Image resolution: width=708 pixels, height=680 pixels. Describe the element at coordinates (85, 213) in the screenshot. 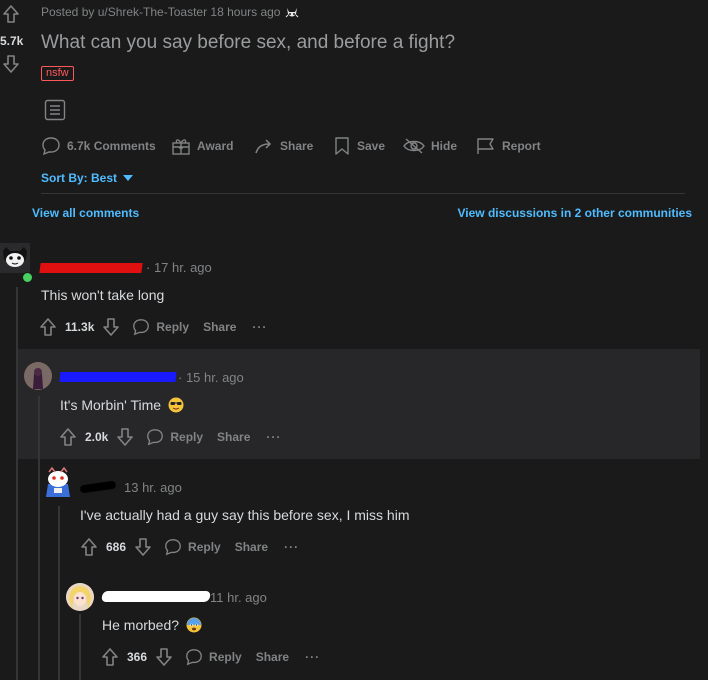

I see `view-all-comments-link: View all comments` at that location.